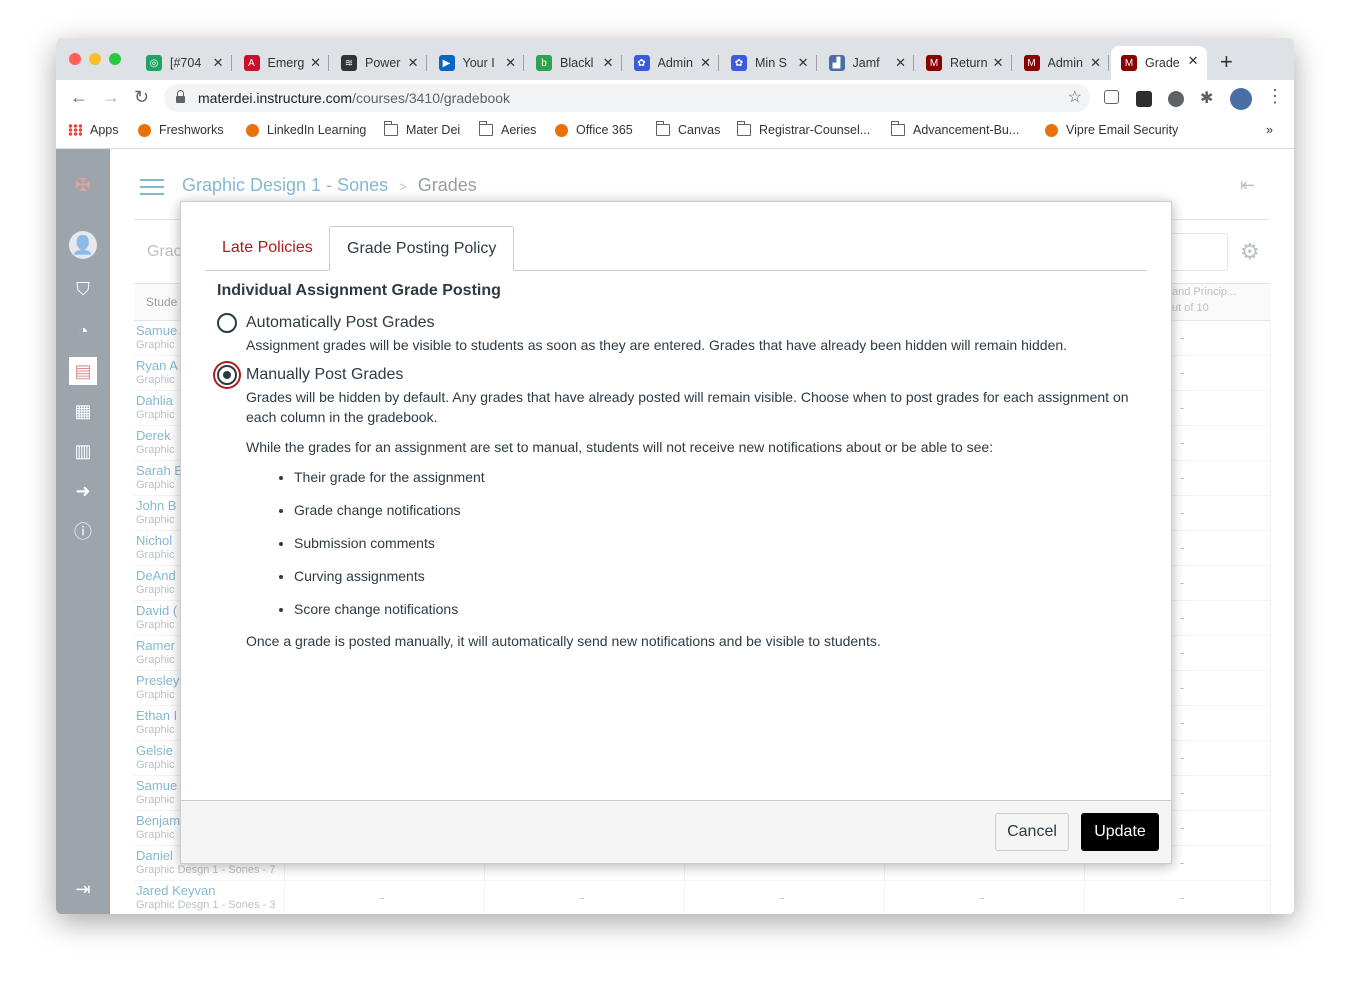  I want to click on bookmark-label: Vipre Email Security, so click(1122, 130).